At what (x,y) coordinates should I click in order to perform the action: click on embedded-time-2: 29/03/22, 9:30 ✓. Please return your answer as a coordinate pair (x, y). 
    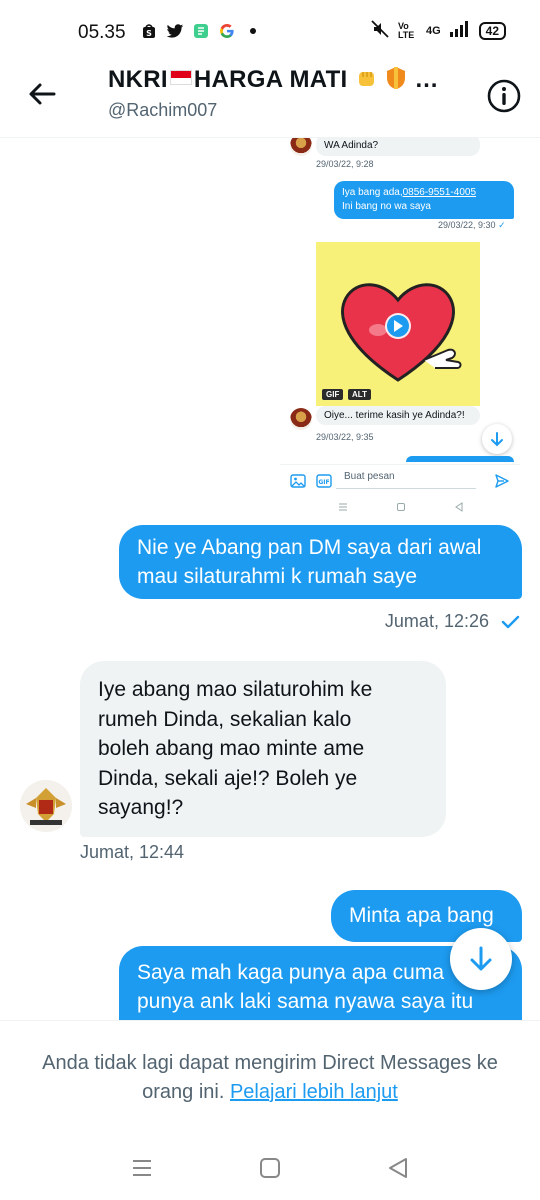
    Looking at the image, I should click on (472, 225).